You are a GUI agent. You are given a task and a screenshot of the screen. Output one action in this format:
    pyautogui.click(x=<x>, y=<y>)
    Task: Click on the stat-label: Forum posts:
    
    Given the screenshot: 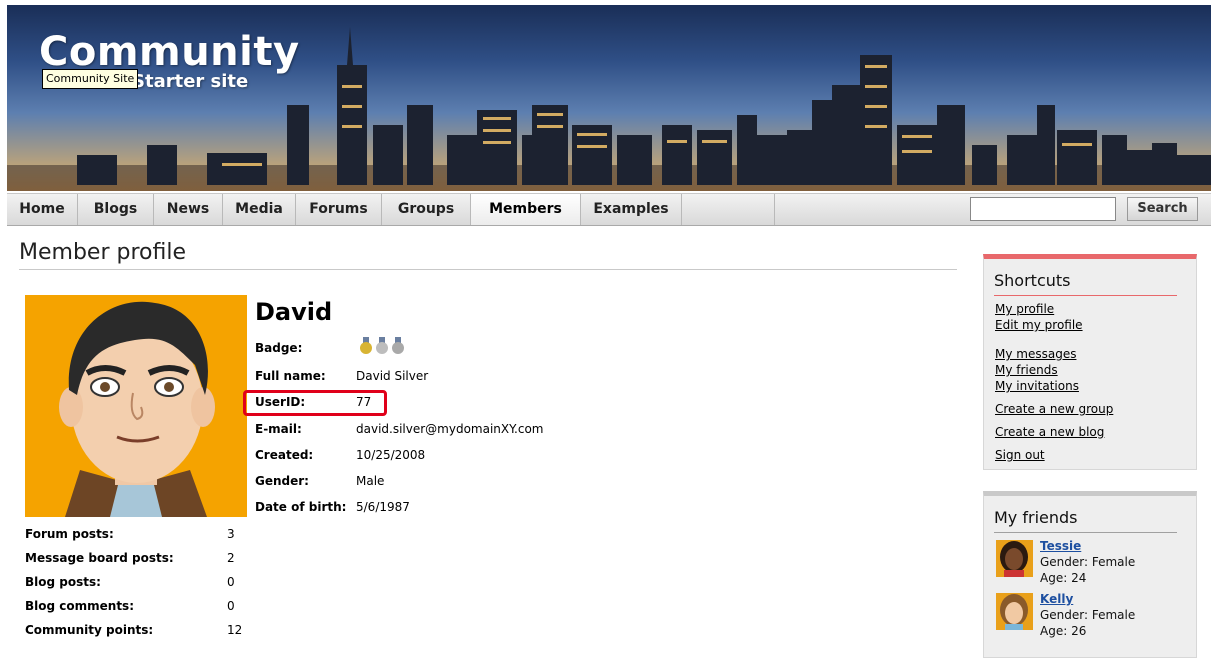 What is the action you would take?
    pyautogui.click(x=69, y=534)
    